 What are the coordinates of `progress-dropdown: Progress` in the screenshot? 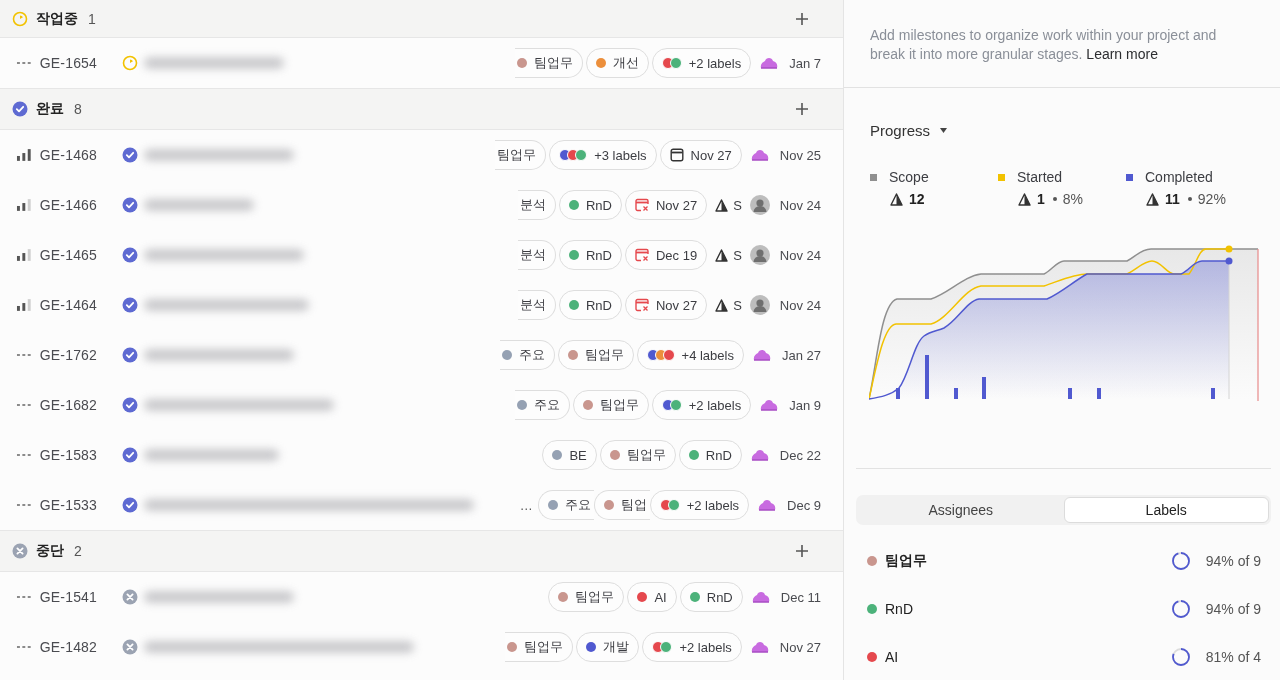 It's located at (909, 130).